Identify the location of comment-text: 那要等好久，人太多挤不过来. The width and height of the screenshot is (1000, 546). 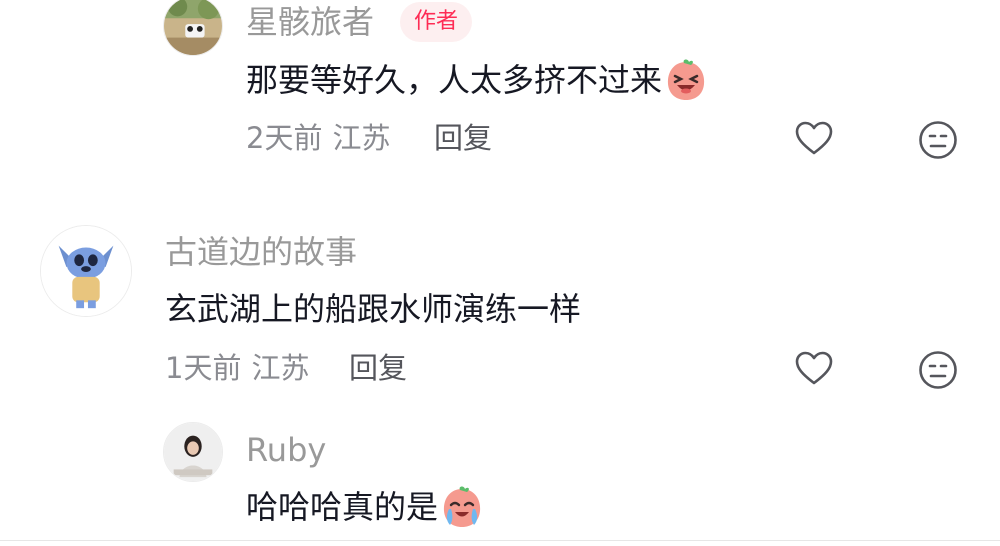
(477, 80).